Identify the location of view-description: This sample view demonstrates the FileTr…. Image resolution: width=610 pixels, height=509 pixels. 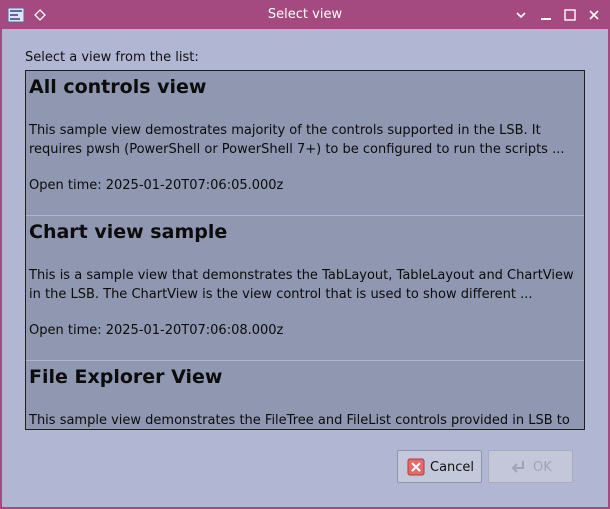
(299, 420).